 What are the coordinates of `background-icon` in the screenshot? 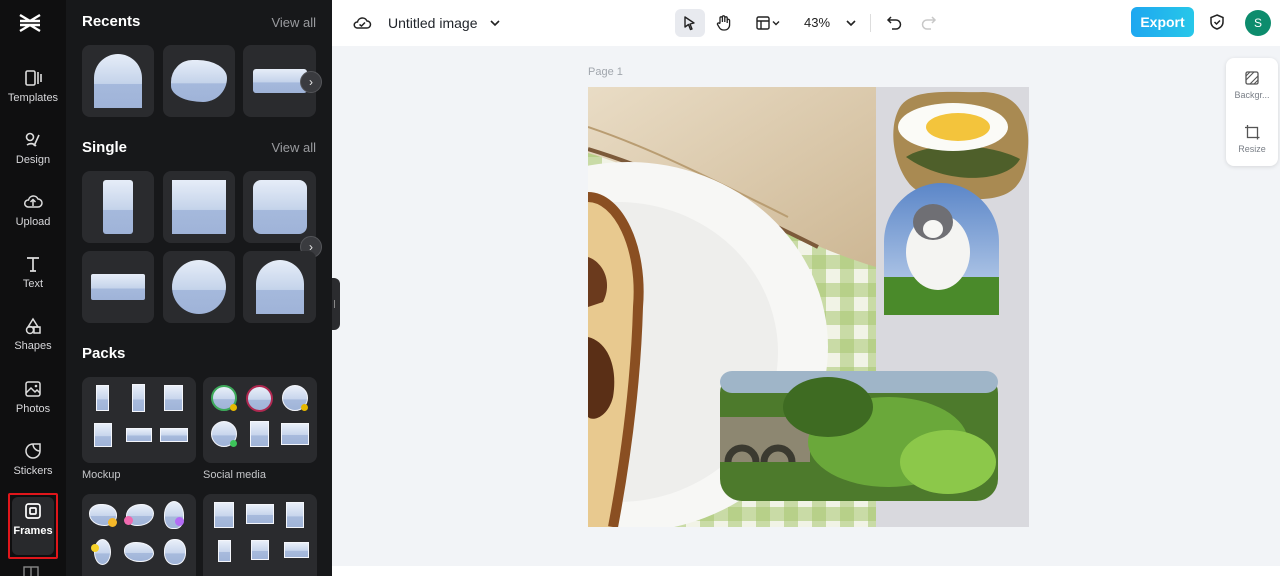 It's located at (1252, 78).